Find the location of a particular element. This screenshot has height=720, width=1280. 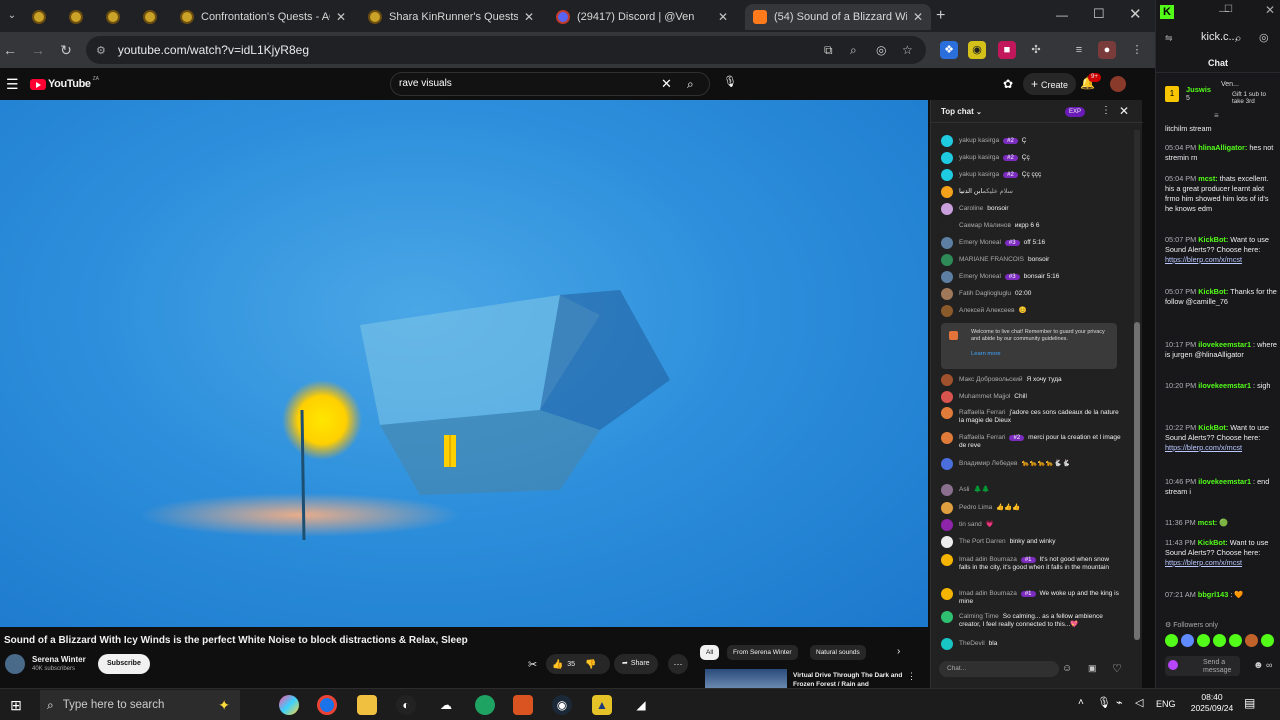

back-icon: ← is located at coordinates (10, 50).